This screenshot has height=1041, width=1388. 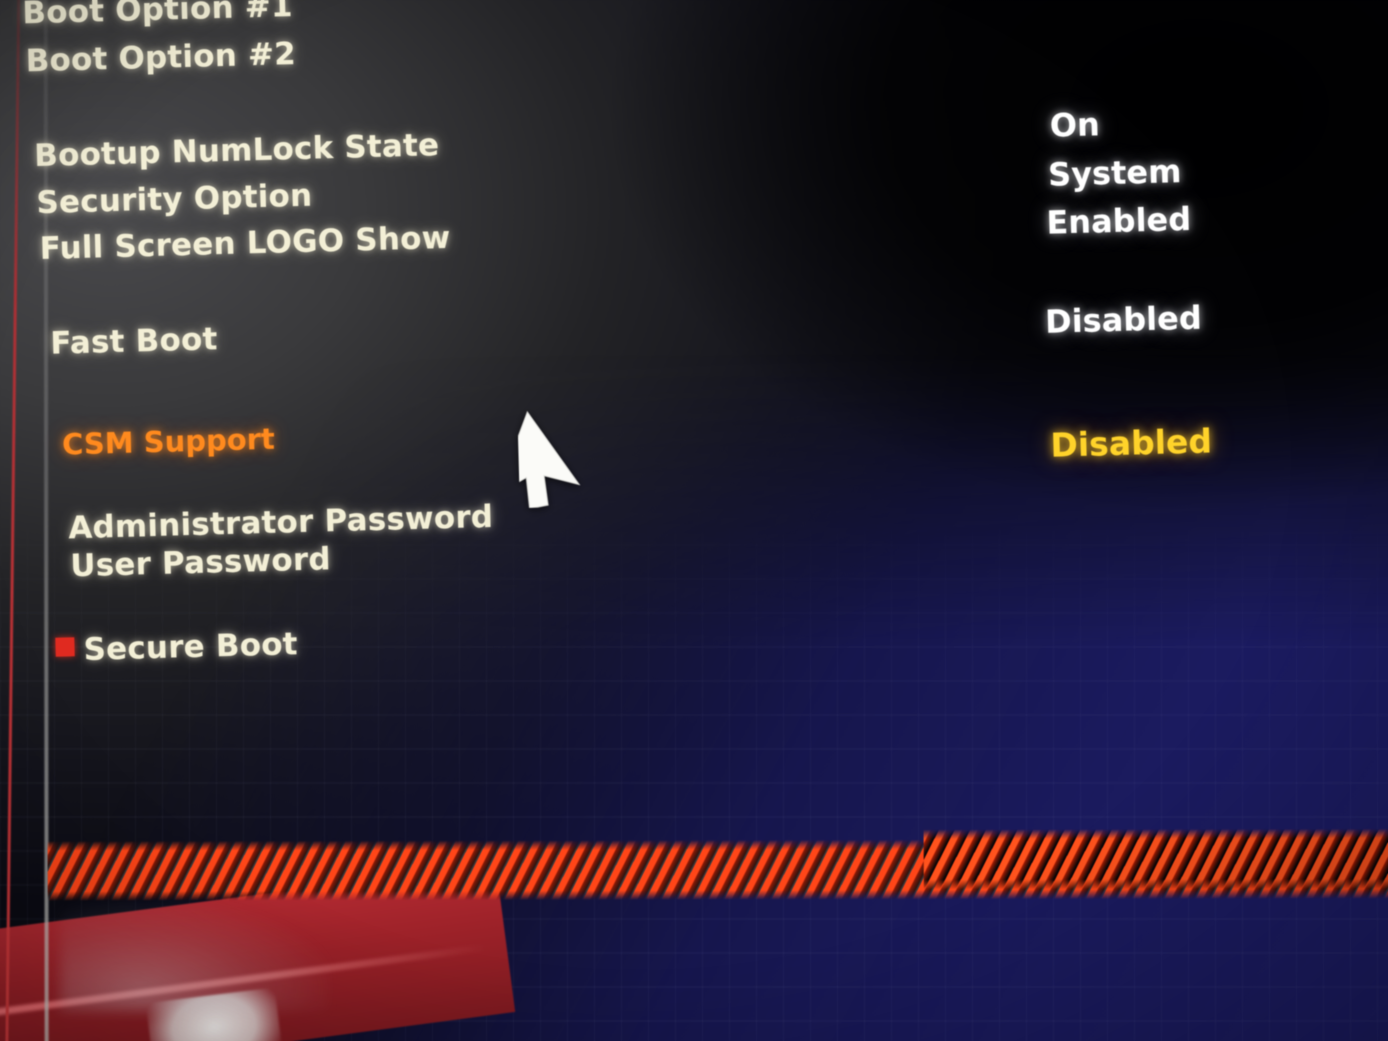 I want to click on setting-value-csm-support: Disabled, so click(x=1131, y=442).